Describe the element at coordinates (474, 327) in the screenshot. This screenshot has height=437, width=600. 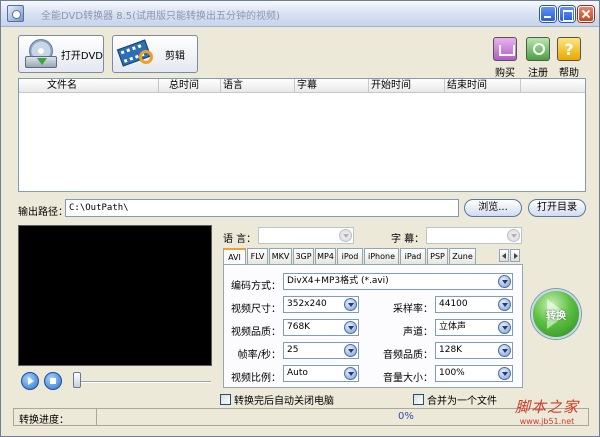
I see `channel-select: 立体声` at that location.